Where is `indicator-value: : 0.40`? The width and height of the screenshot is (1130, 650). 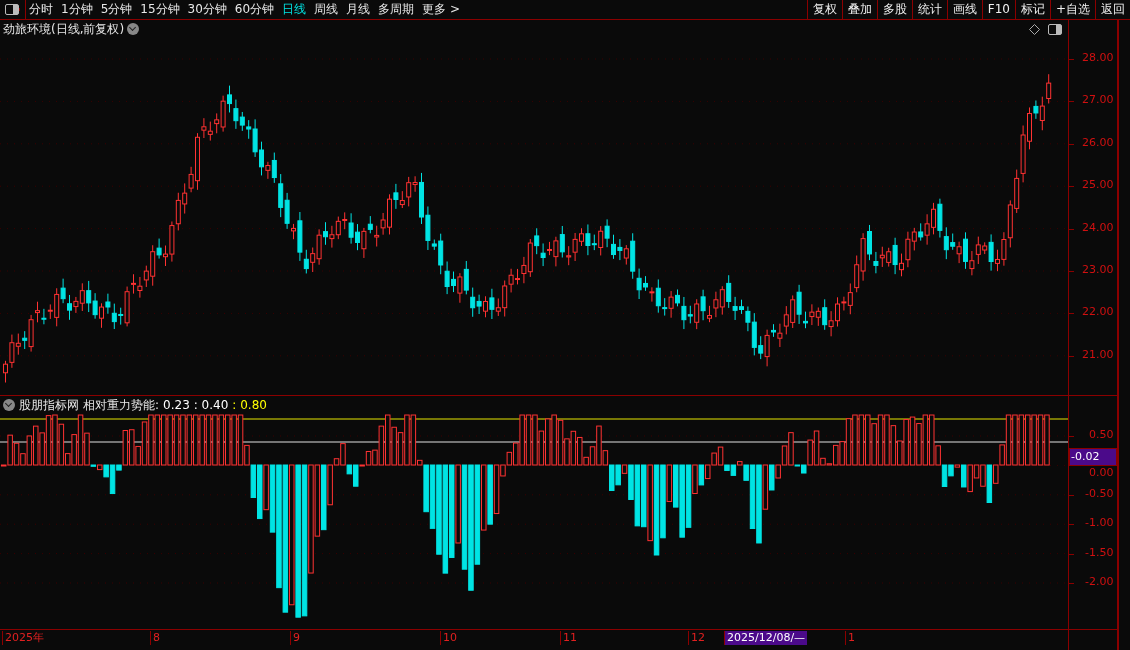
indicator-value: : 0.40 is located at coordinates (211, 405).